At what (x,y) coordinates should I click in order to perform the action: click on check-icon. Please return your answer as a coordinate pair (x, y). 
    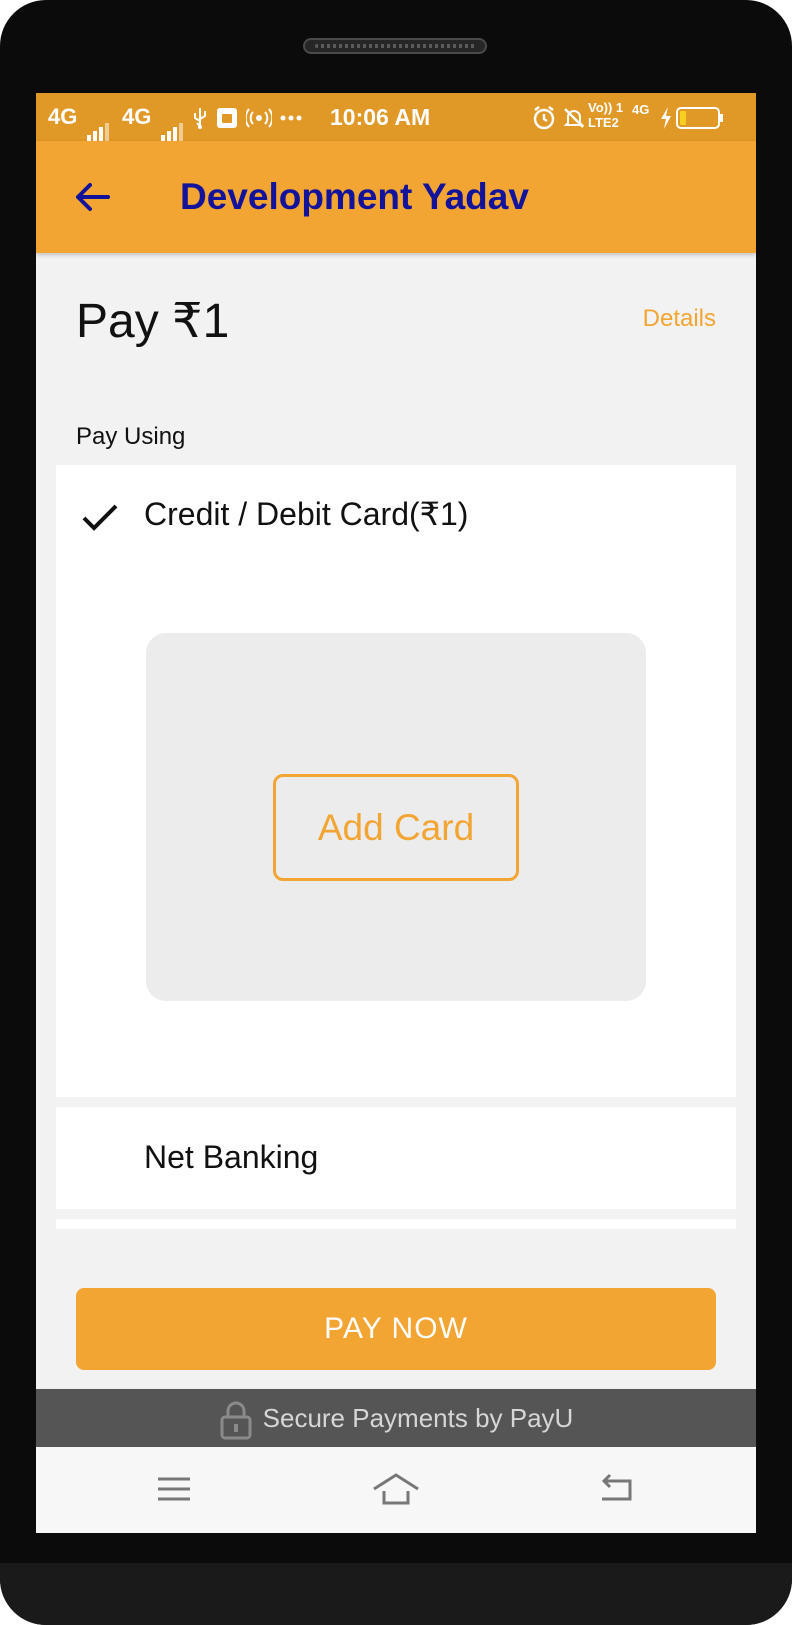
    Looking at the image, I should click on (100, 517).